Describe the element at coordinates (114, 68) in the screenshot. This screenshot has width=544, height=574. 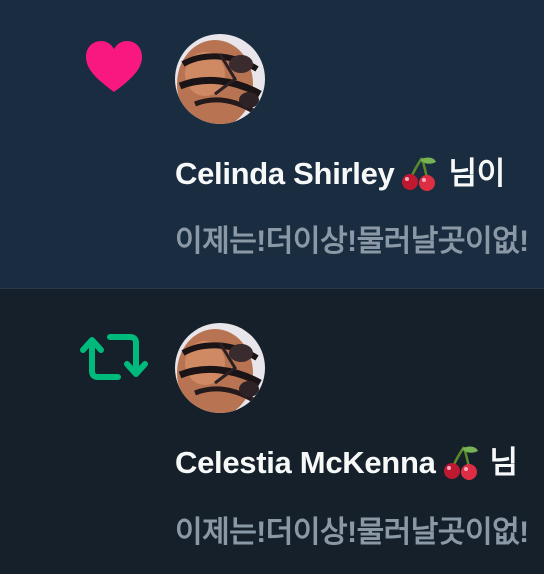
I see `heart-icon` at that location.